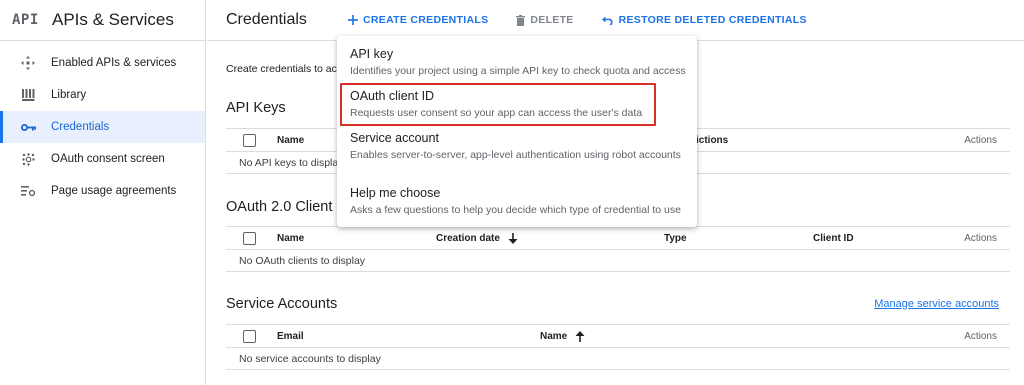 This screenshot has height=385, width=1024. Describe the element at coordinates (468, 238) in the screenshot. I see `column-header-label: Creation date` at that location.